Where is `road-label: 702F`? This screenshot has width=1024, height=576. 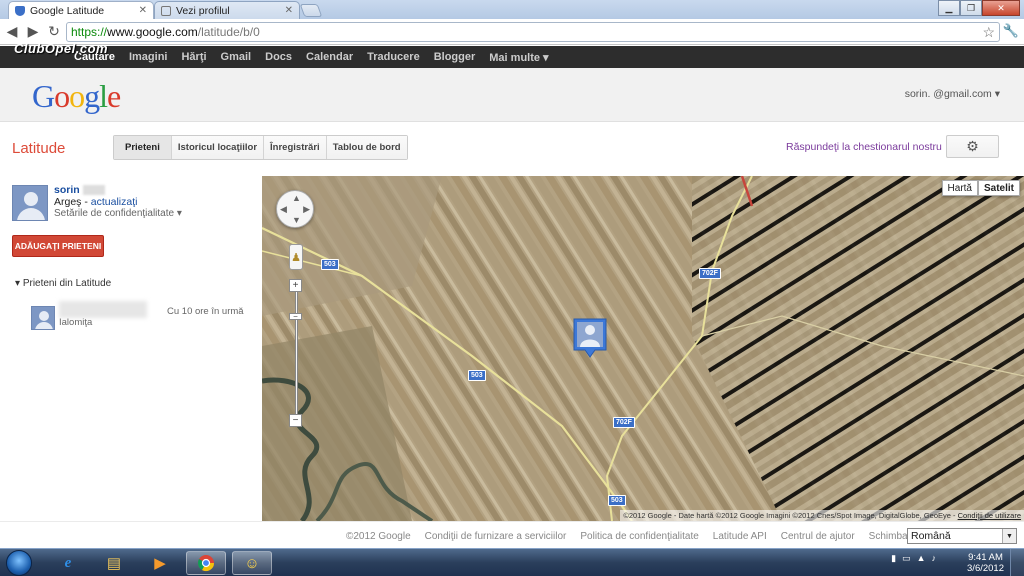
road-label: 702F is located at coordinates (710, 273).